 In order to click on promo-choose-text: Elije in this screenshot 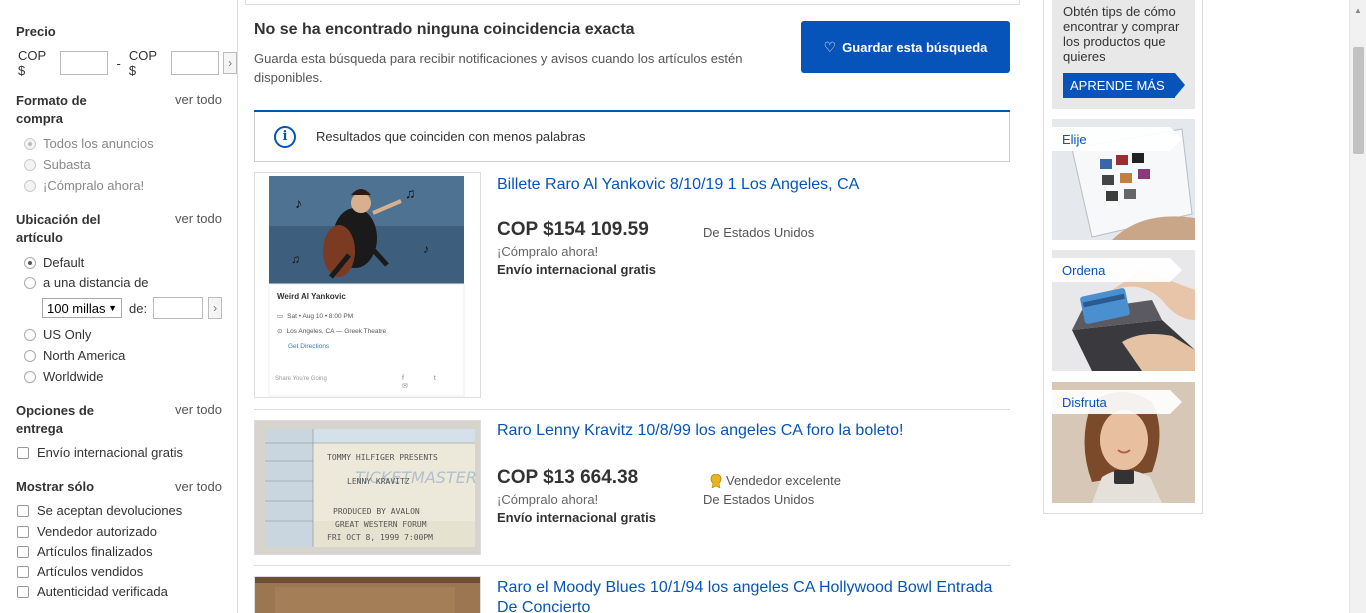, I will do `click(1074, 139)`.